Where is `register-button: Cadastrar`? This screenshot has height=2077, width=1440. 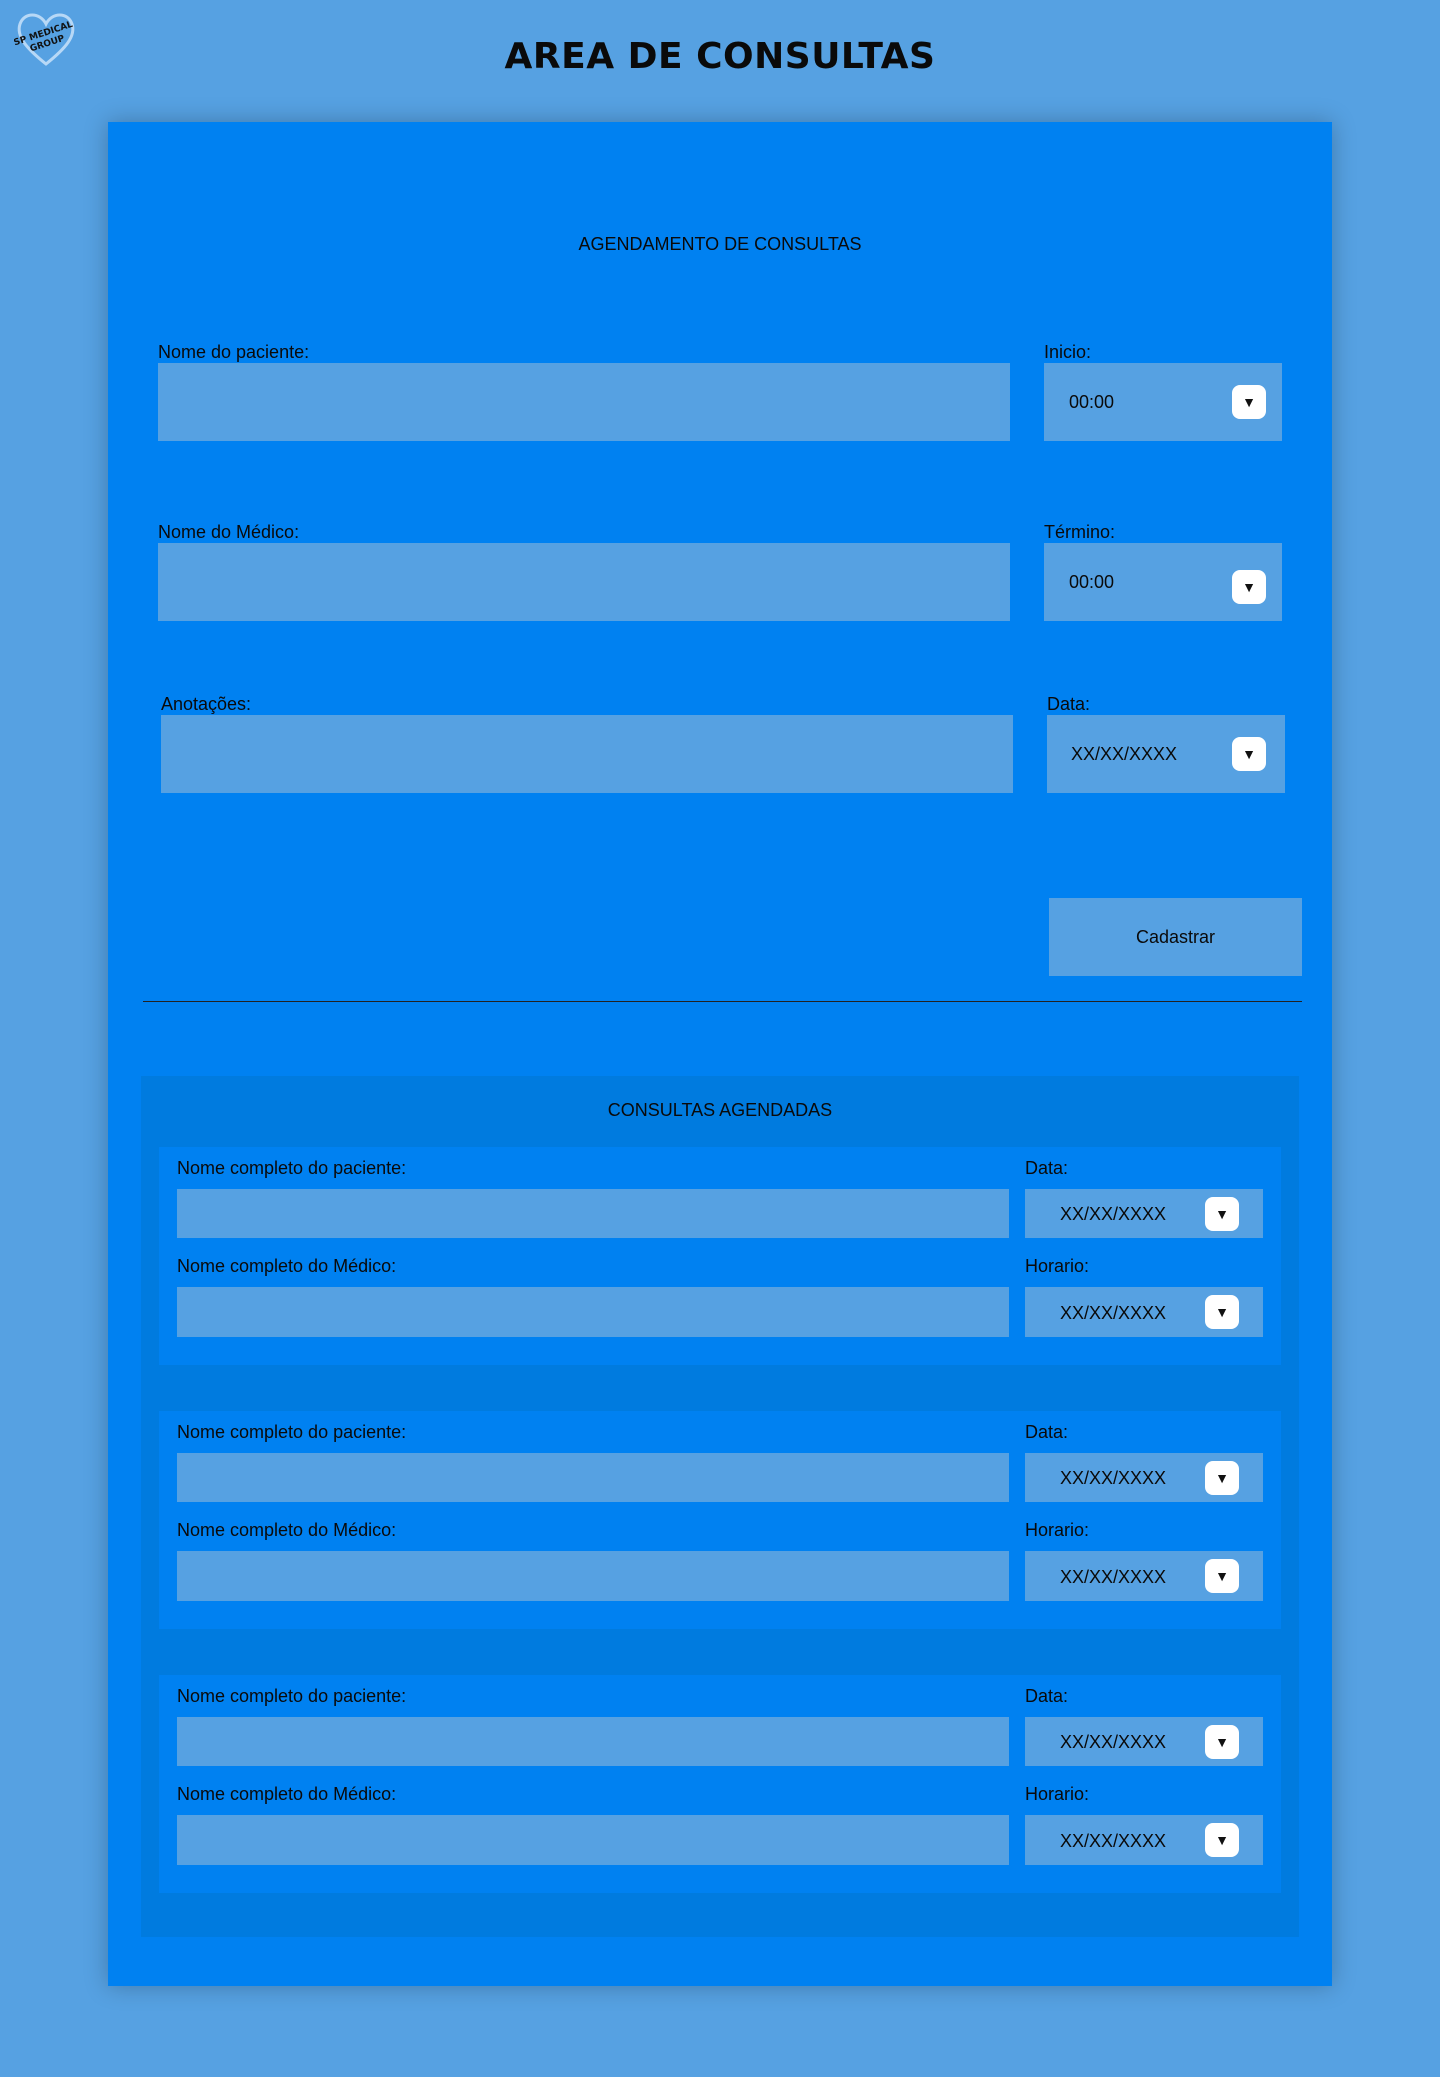
register-button: Cadastrar is located at coordinates (1175, 937).